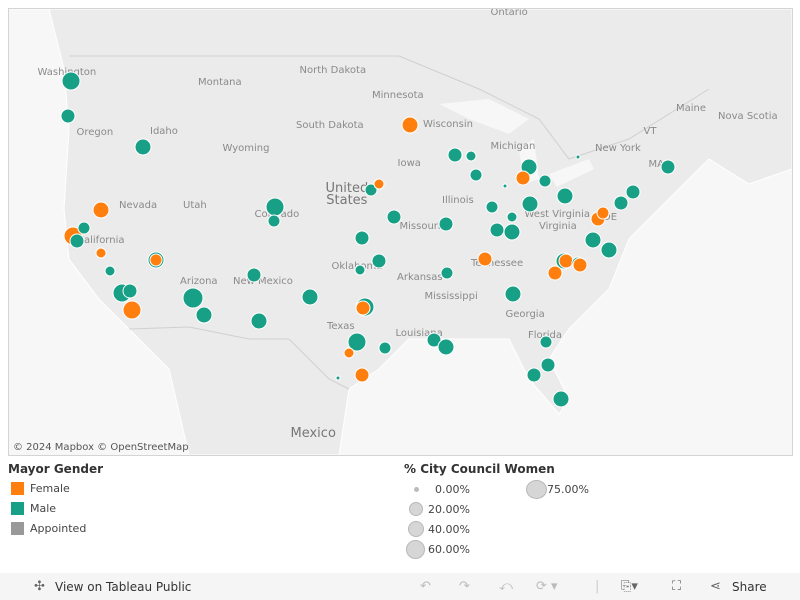  I want to click on legend-gender-title: Mayor Gender, so click(56, 469).